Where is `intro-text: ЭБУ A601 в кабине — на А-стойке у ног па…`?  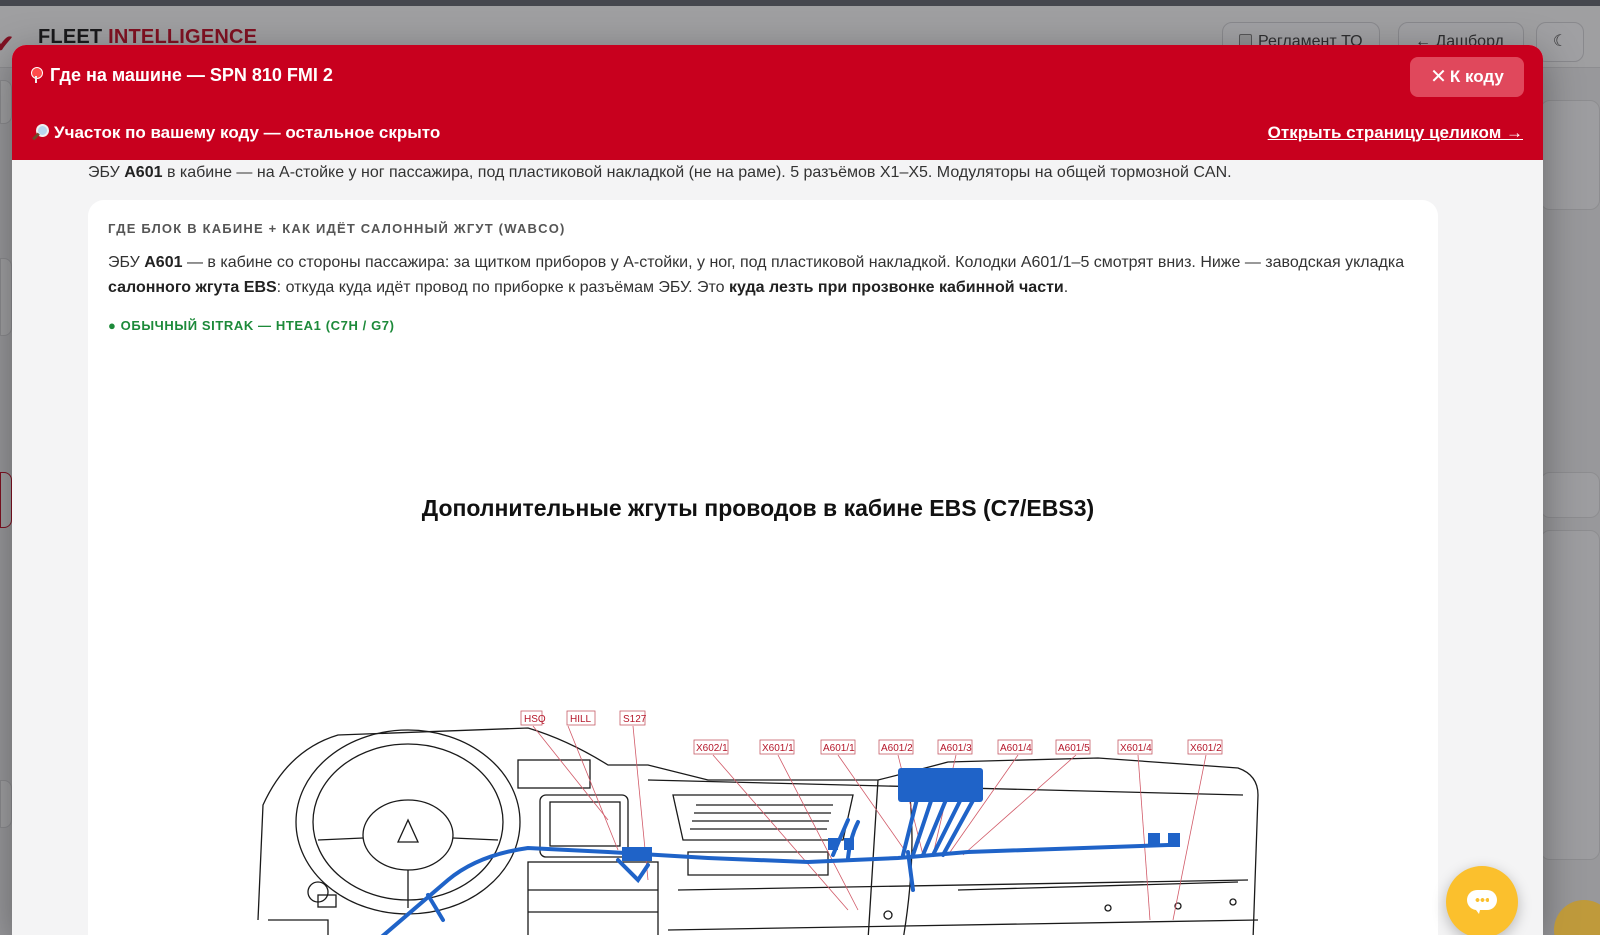
intro-text: ЭБУ A601 в кабине — на А-стойке у ног па… is located at coordinates (660, 172).